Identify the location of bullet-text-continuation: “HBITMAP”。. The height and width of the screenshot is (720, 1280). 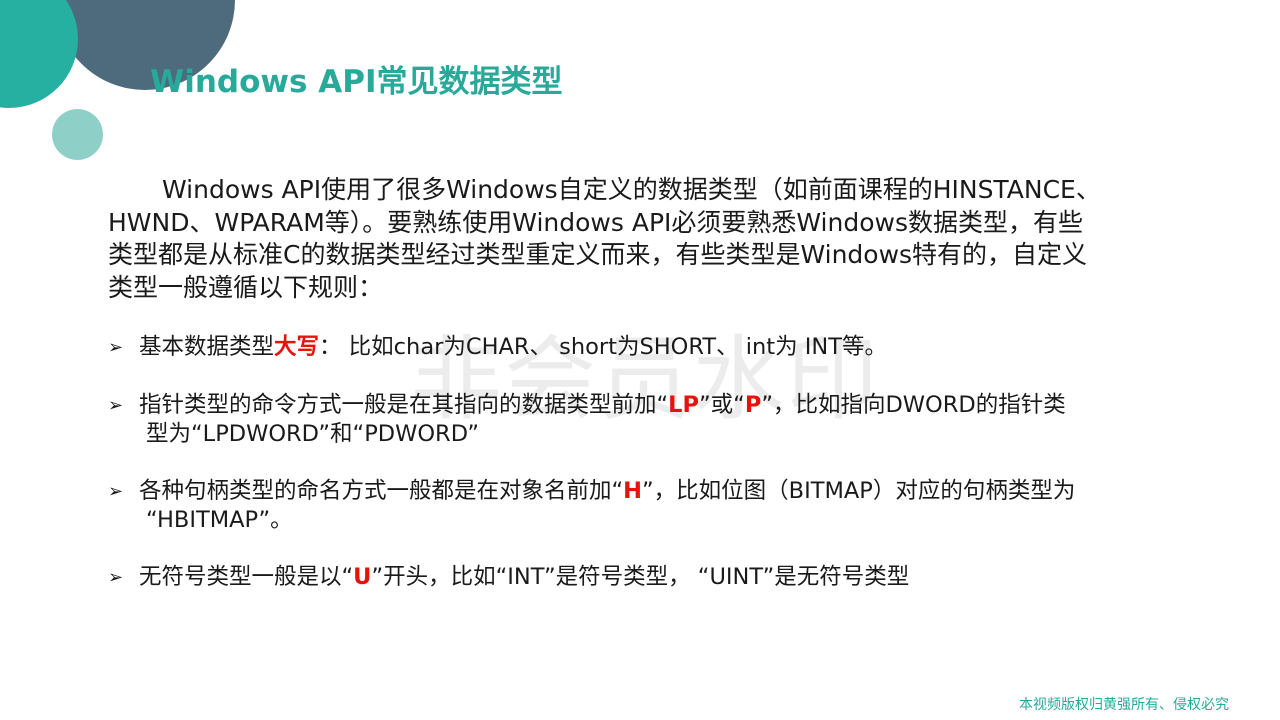
(219, 520).